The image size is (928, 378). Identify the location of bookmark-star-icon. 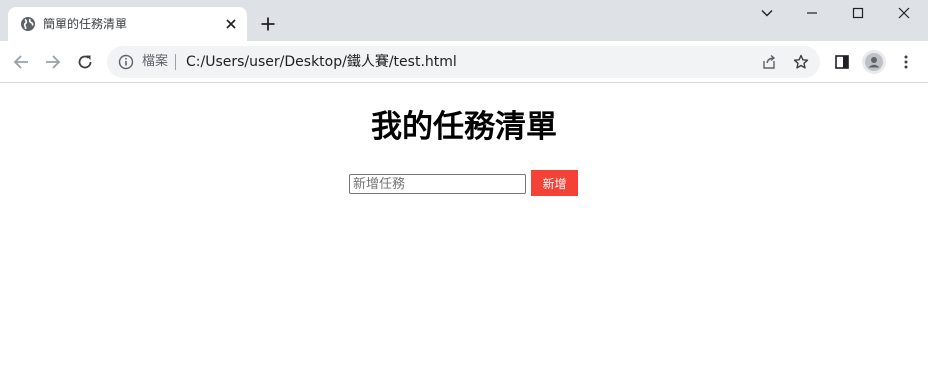
(801, 62).